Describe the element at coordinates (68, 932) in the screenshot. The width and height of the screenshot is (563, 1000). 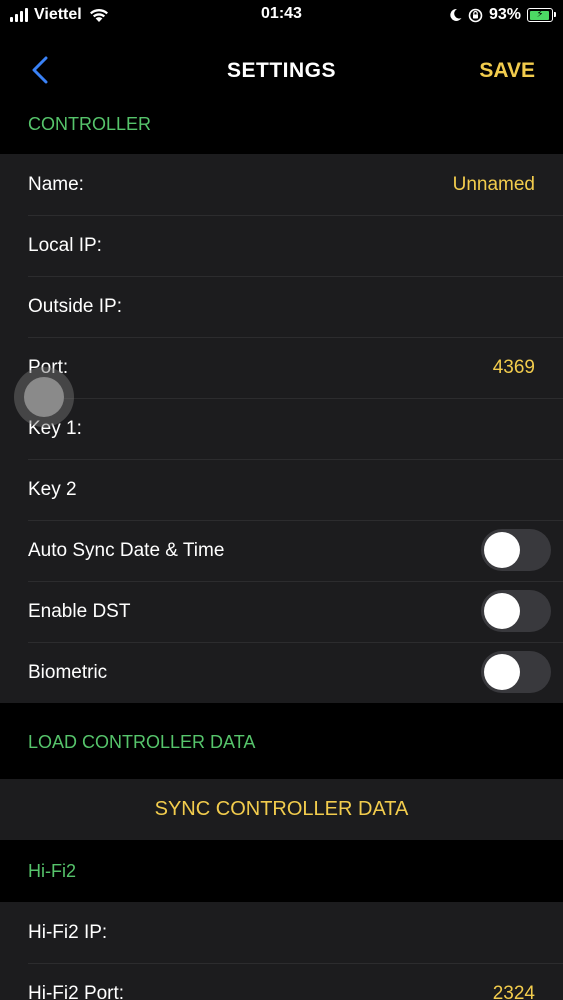
I see `row-label: Hi-Fi2 IP:` at that location.